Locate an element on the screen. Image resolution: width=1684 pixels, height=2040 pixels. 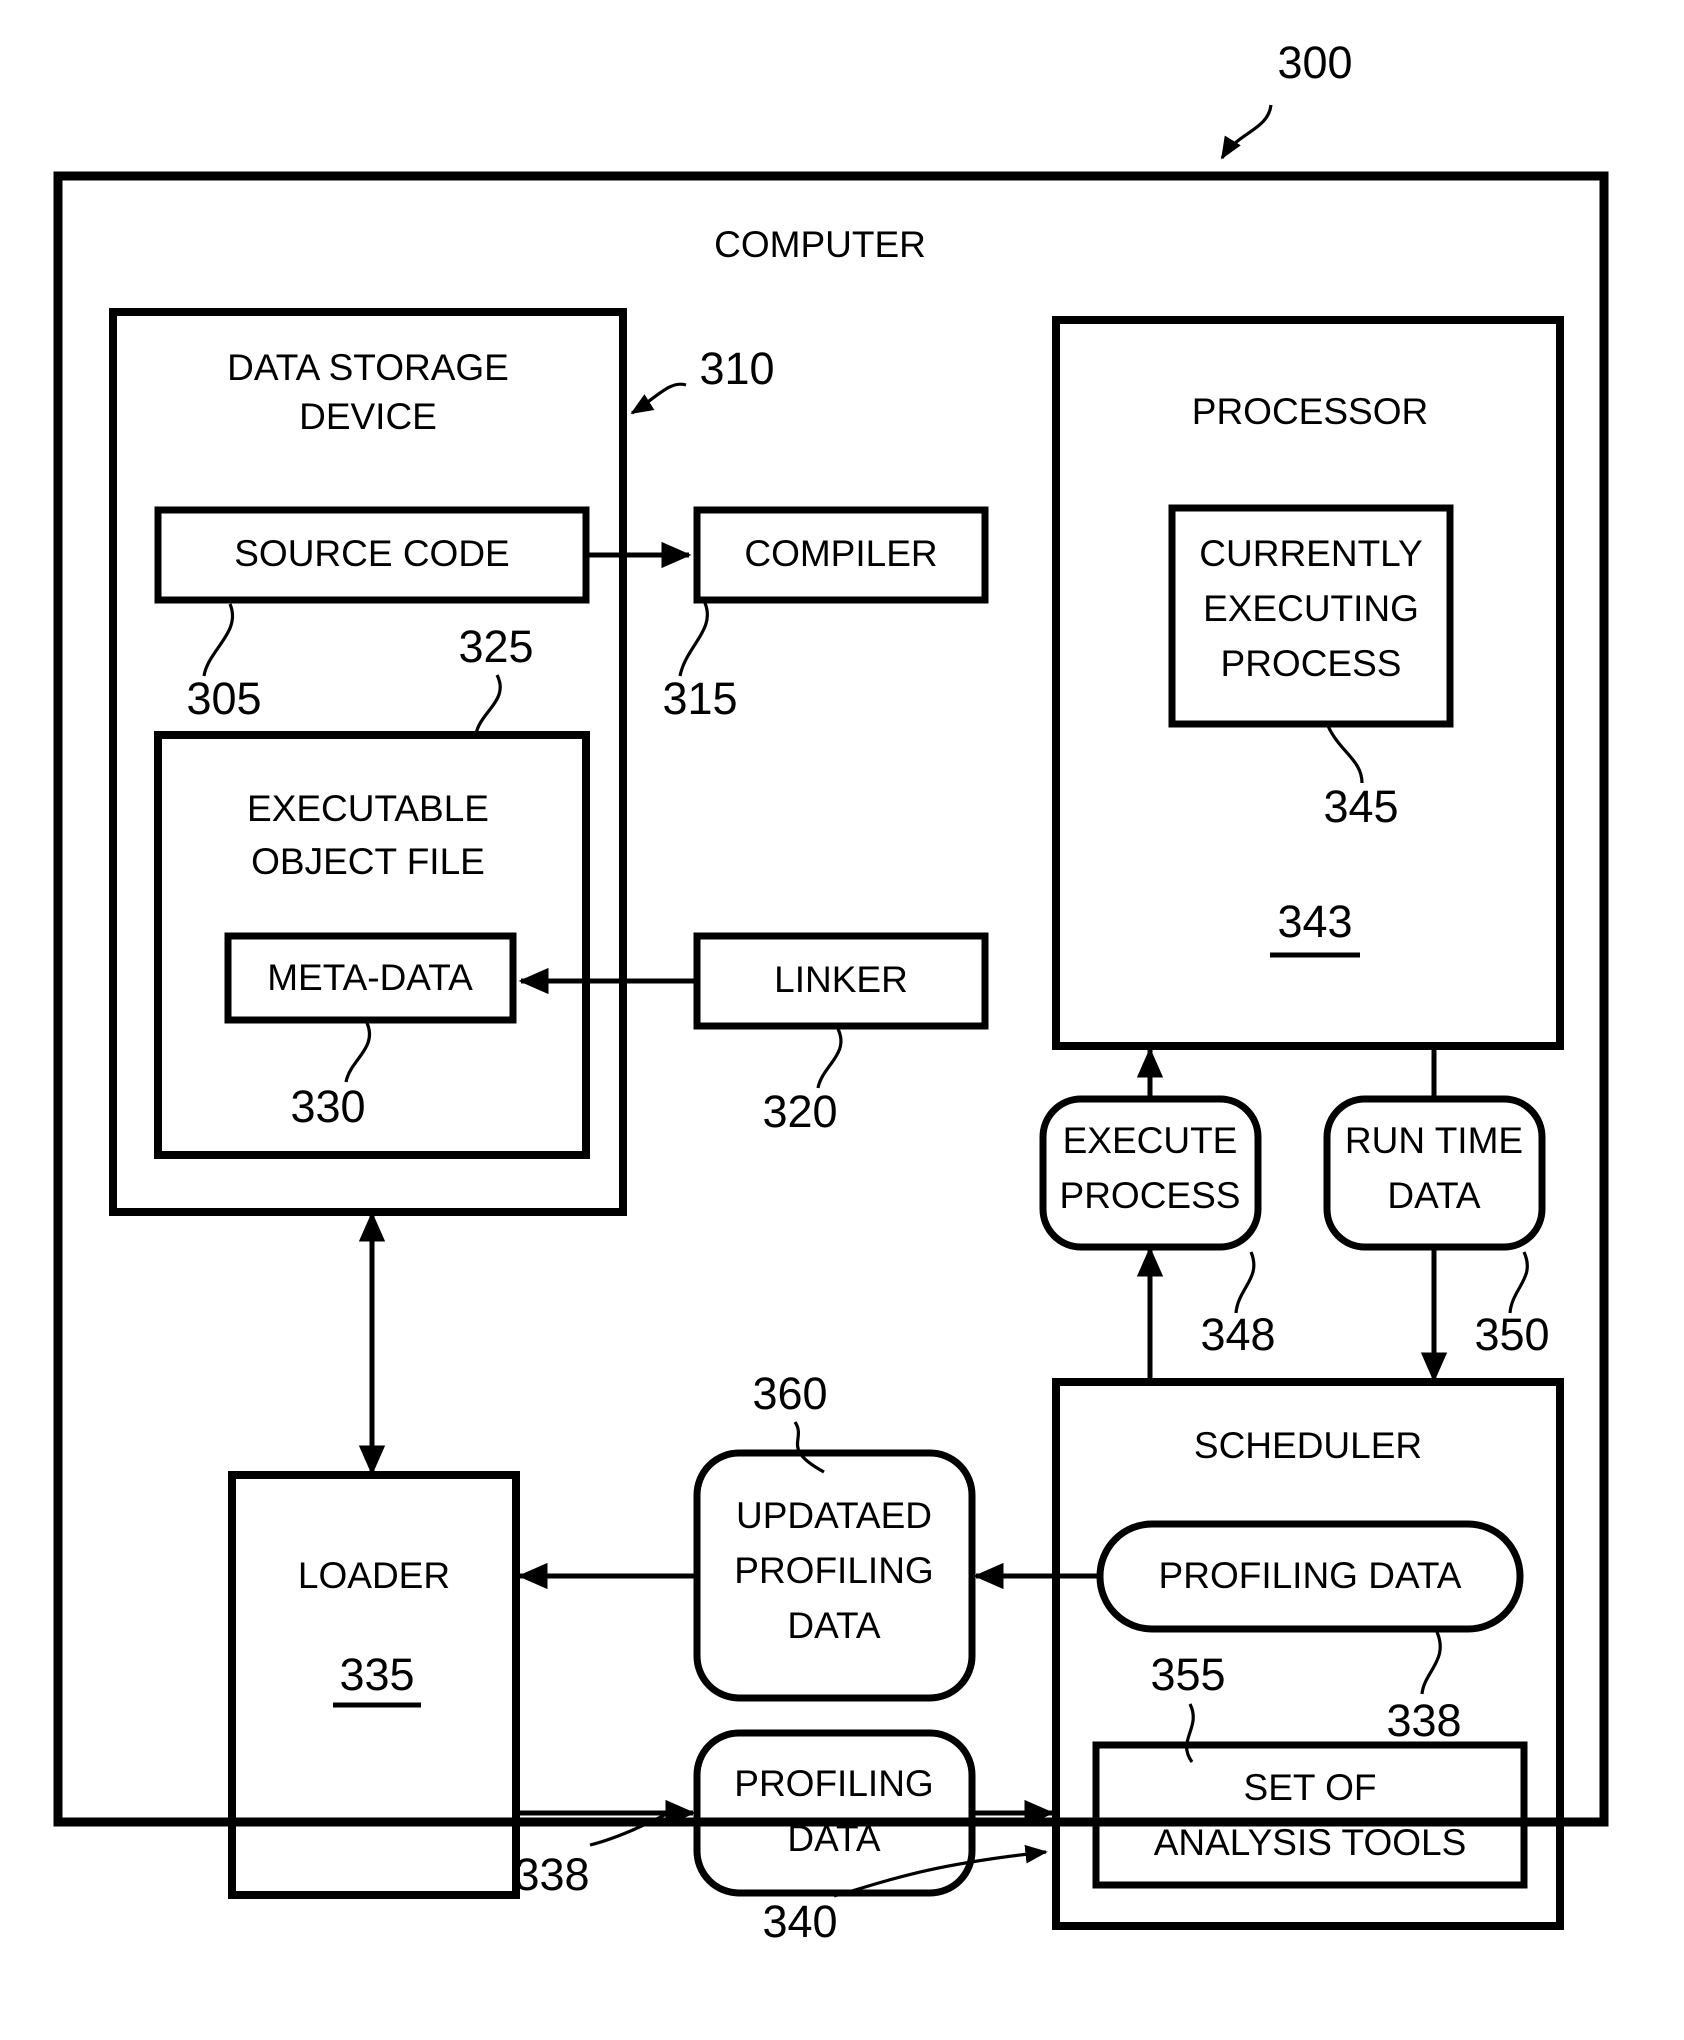
ref-343: 343 is located at coordinates (1314, 921).